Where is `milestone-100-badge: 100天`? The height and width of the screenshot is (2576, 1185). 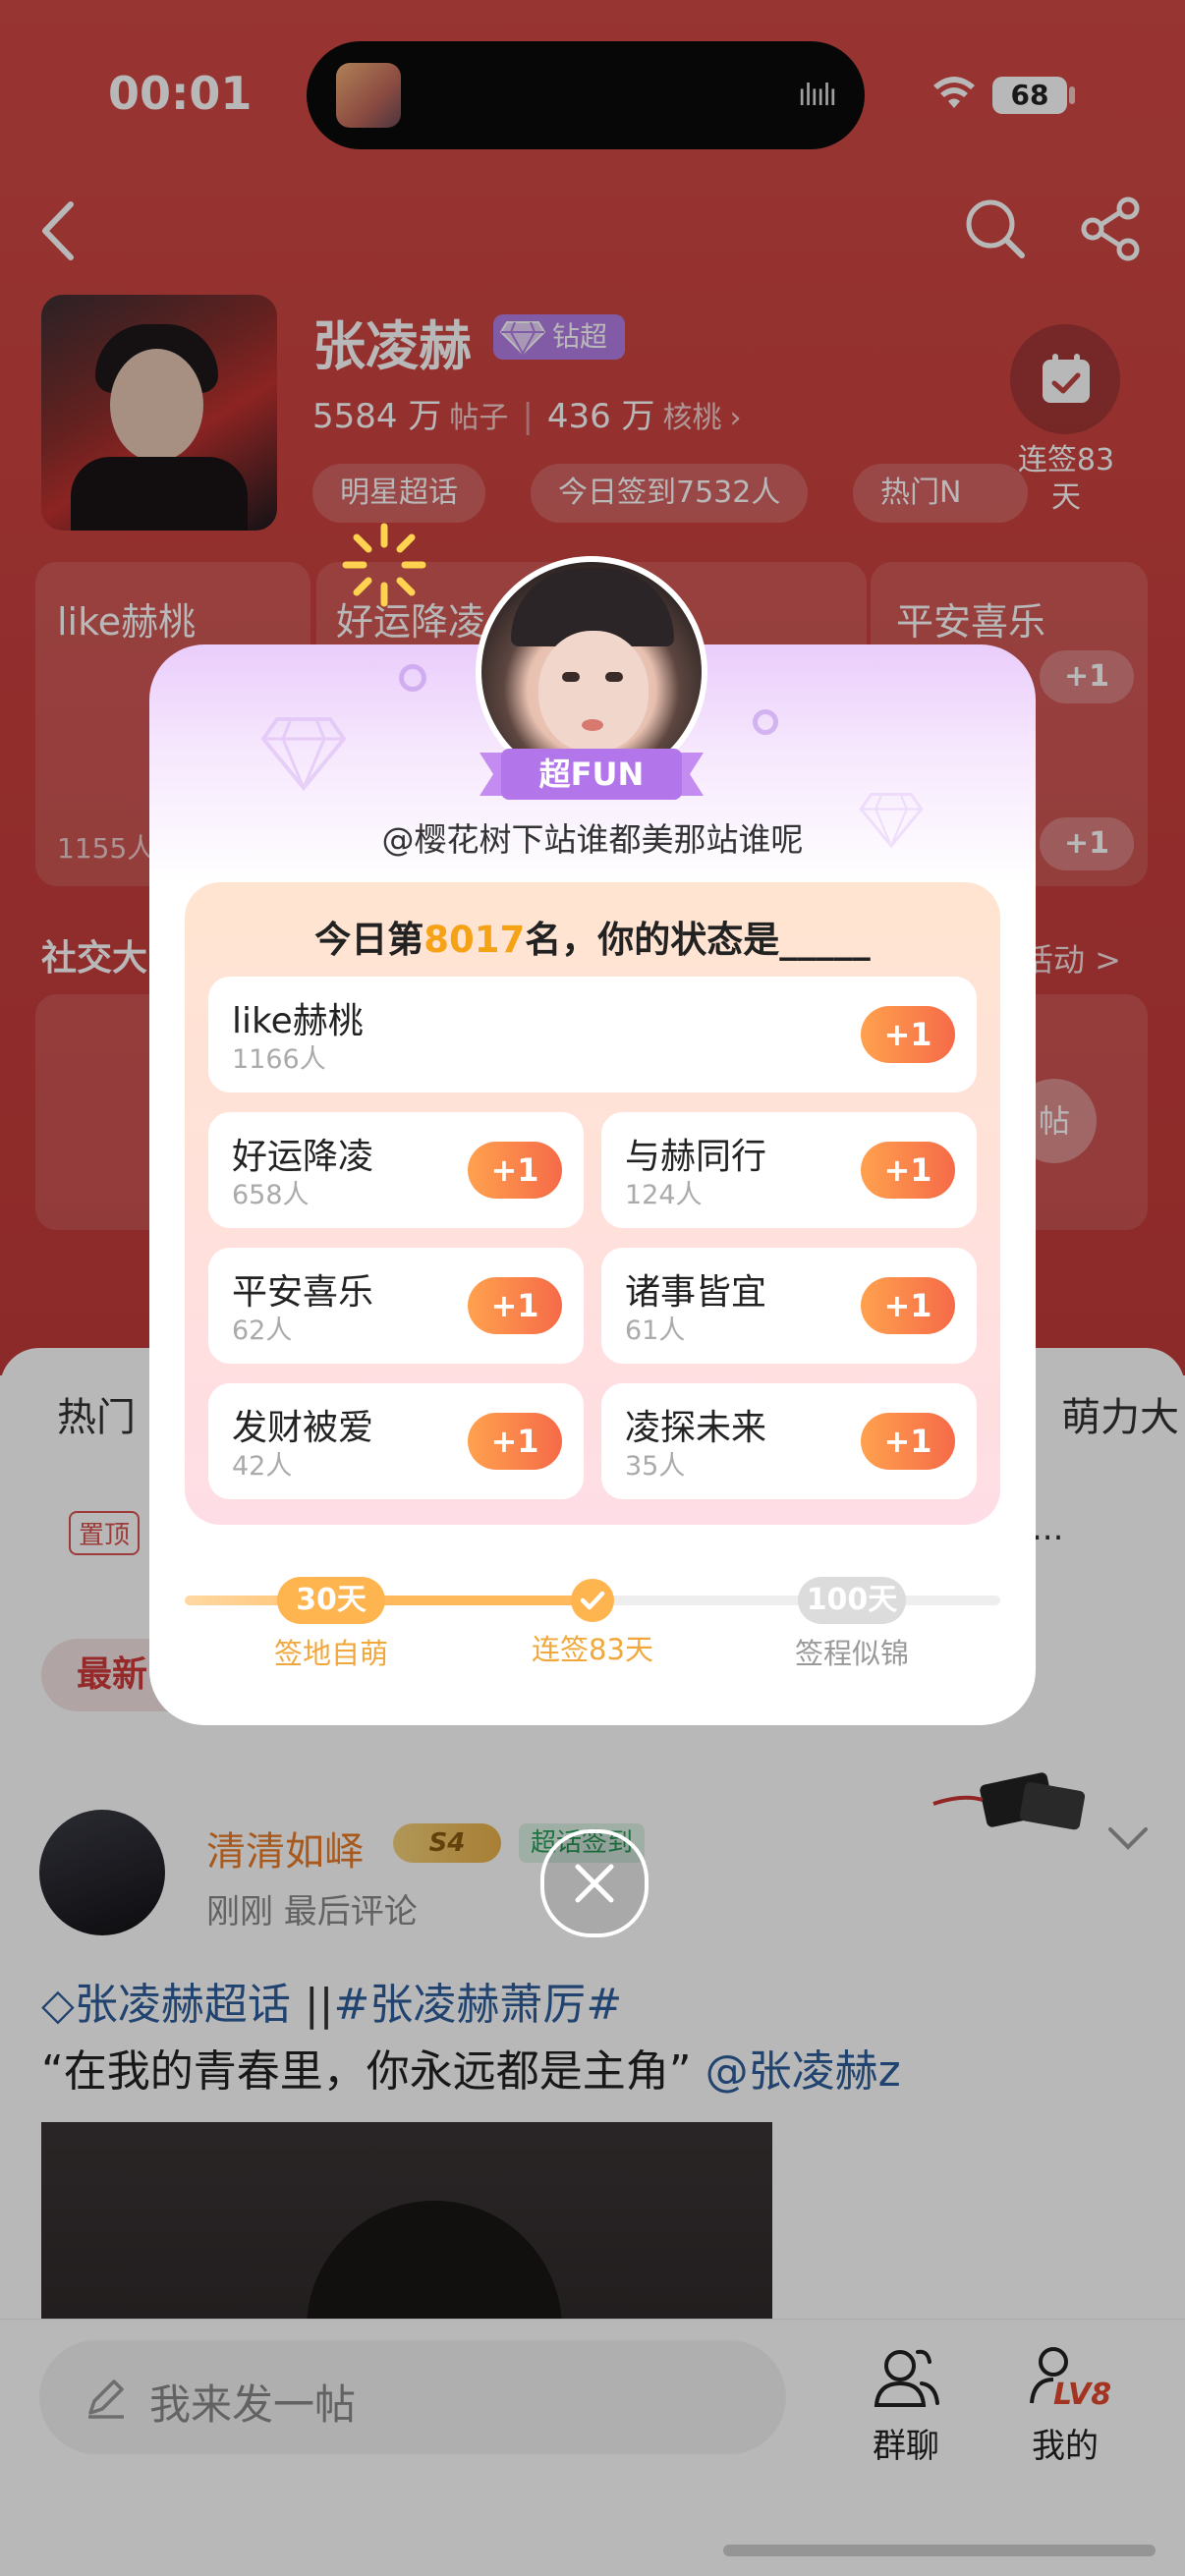 milestone-100-badge: 100天 is located at coordinates (852, 1600).